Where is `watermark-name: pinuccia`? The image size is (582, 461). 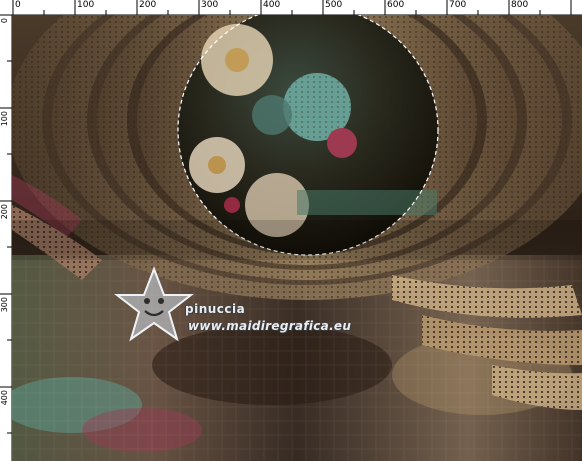
watermark-name: pinuccia is located at coordinates (215, 309).